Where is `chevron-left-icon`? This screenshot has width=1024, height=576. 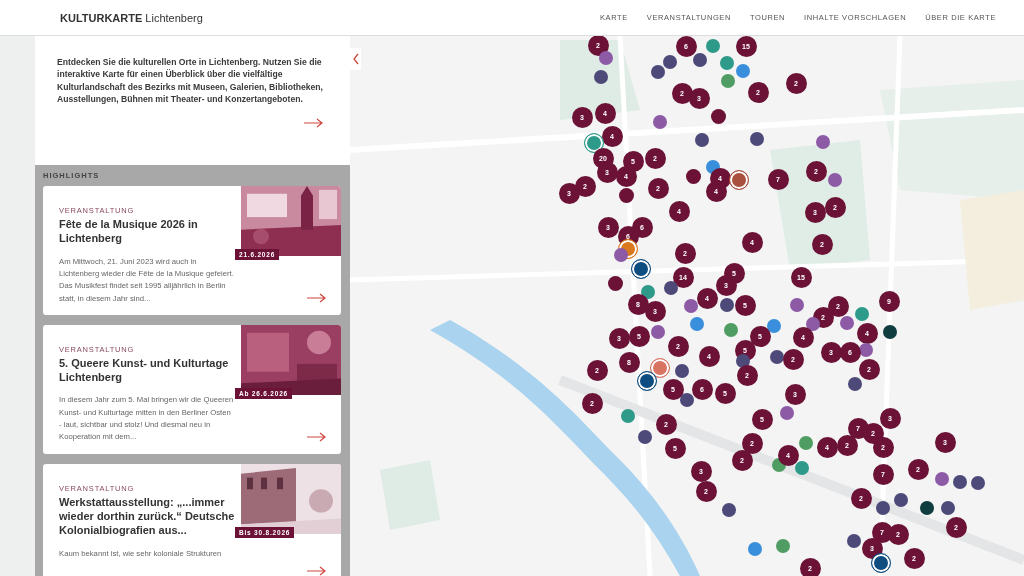 chevron-left-icon is located at coordinates (355, 59).